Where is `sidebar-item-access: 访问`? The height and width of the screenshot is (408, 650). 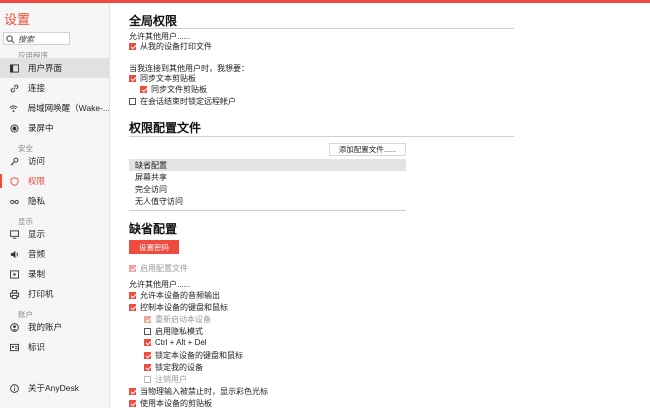 sidebar-item-access: 访问 is located at coordinates (54, 161).